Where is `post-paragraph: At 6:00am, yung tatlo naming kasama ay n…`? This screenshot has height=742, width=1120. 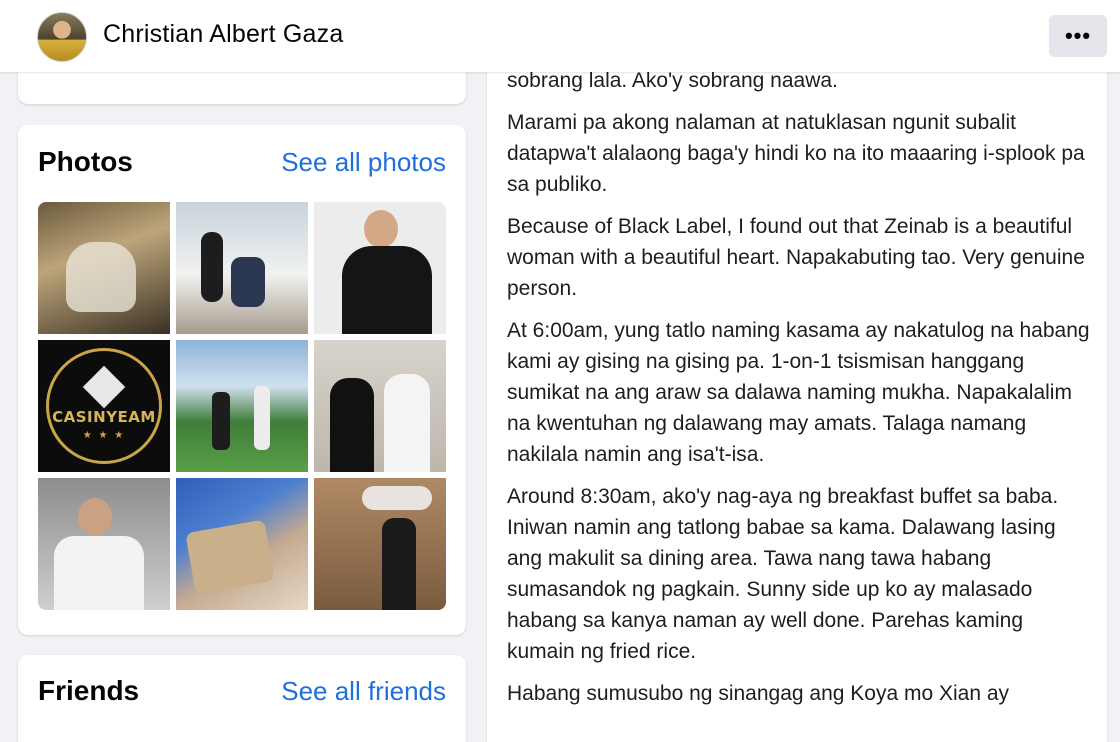 post-paragraph: At 6:00am, yung tatlo naming kasama ay n… is located at coordinates (798, 392).